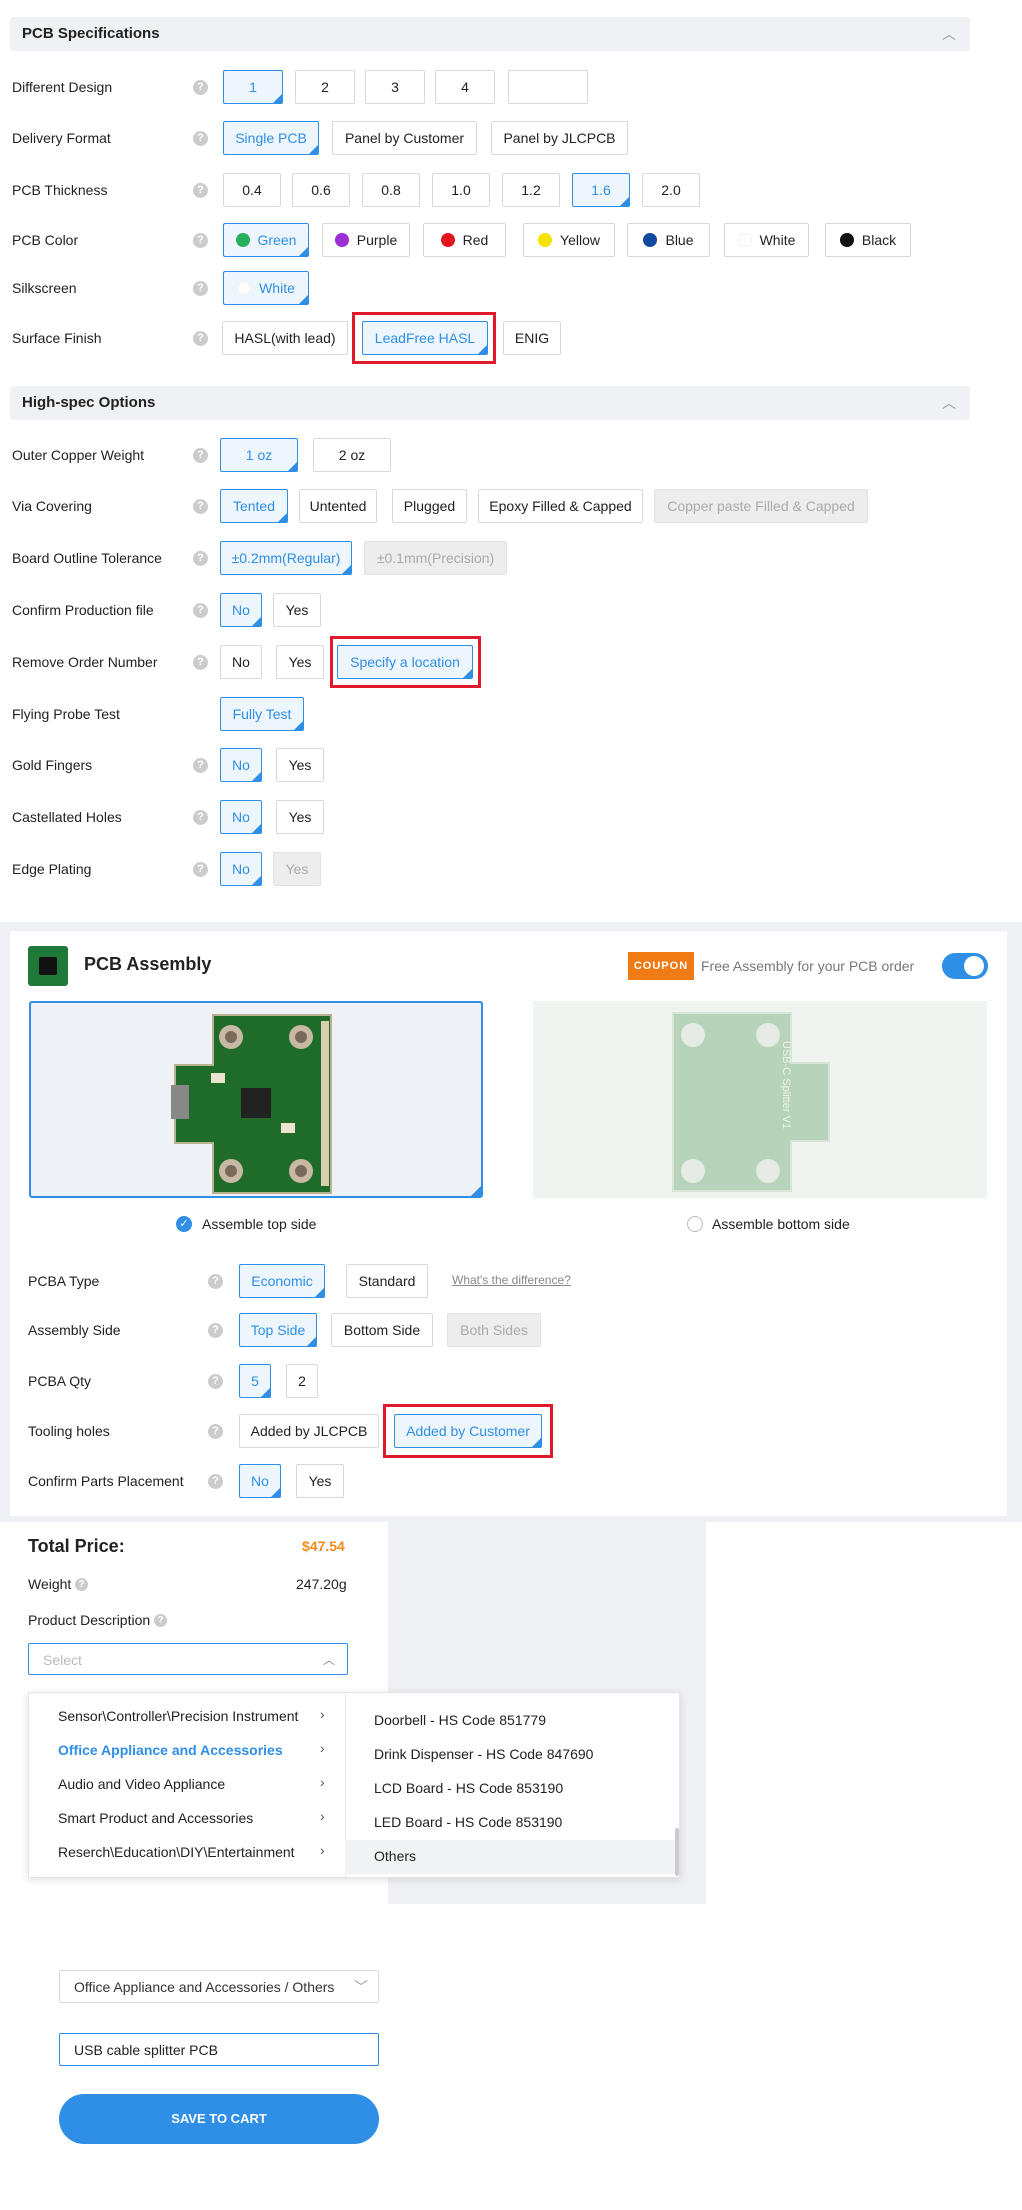  Describe the element at coordinates (155, 1818) in the screenshot. I see `category-item: Smart Product and Accessories` at that location.